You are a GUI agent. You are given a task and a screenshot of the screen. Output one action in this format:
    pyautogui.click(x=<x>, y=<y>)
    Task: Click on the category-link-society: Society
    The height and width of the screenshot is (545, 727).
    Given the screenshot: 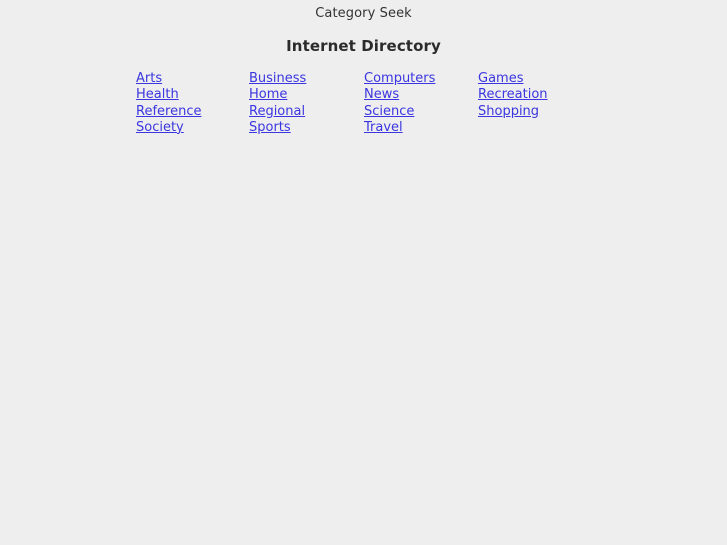 What is the action you would take?
    pyautogui.click(x=160, y=128)
    